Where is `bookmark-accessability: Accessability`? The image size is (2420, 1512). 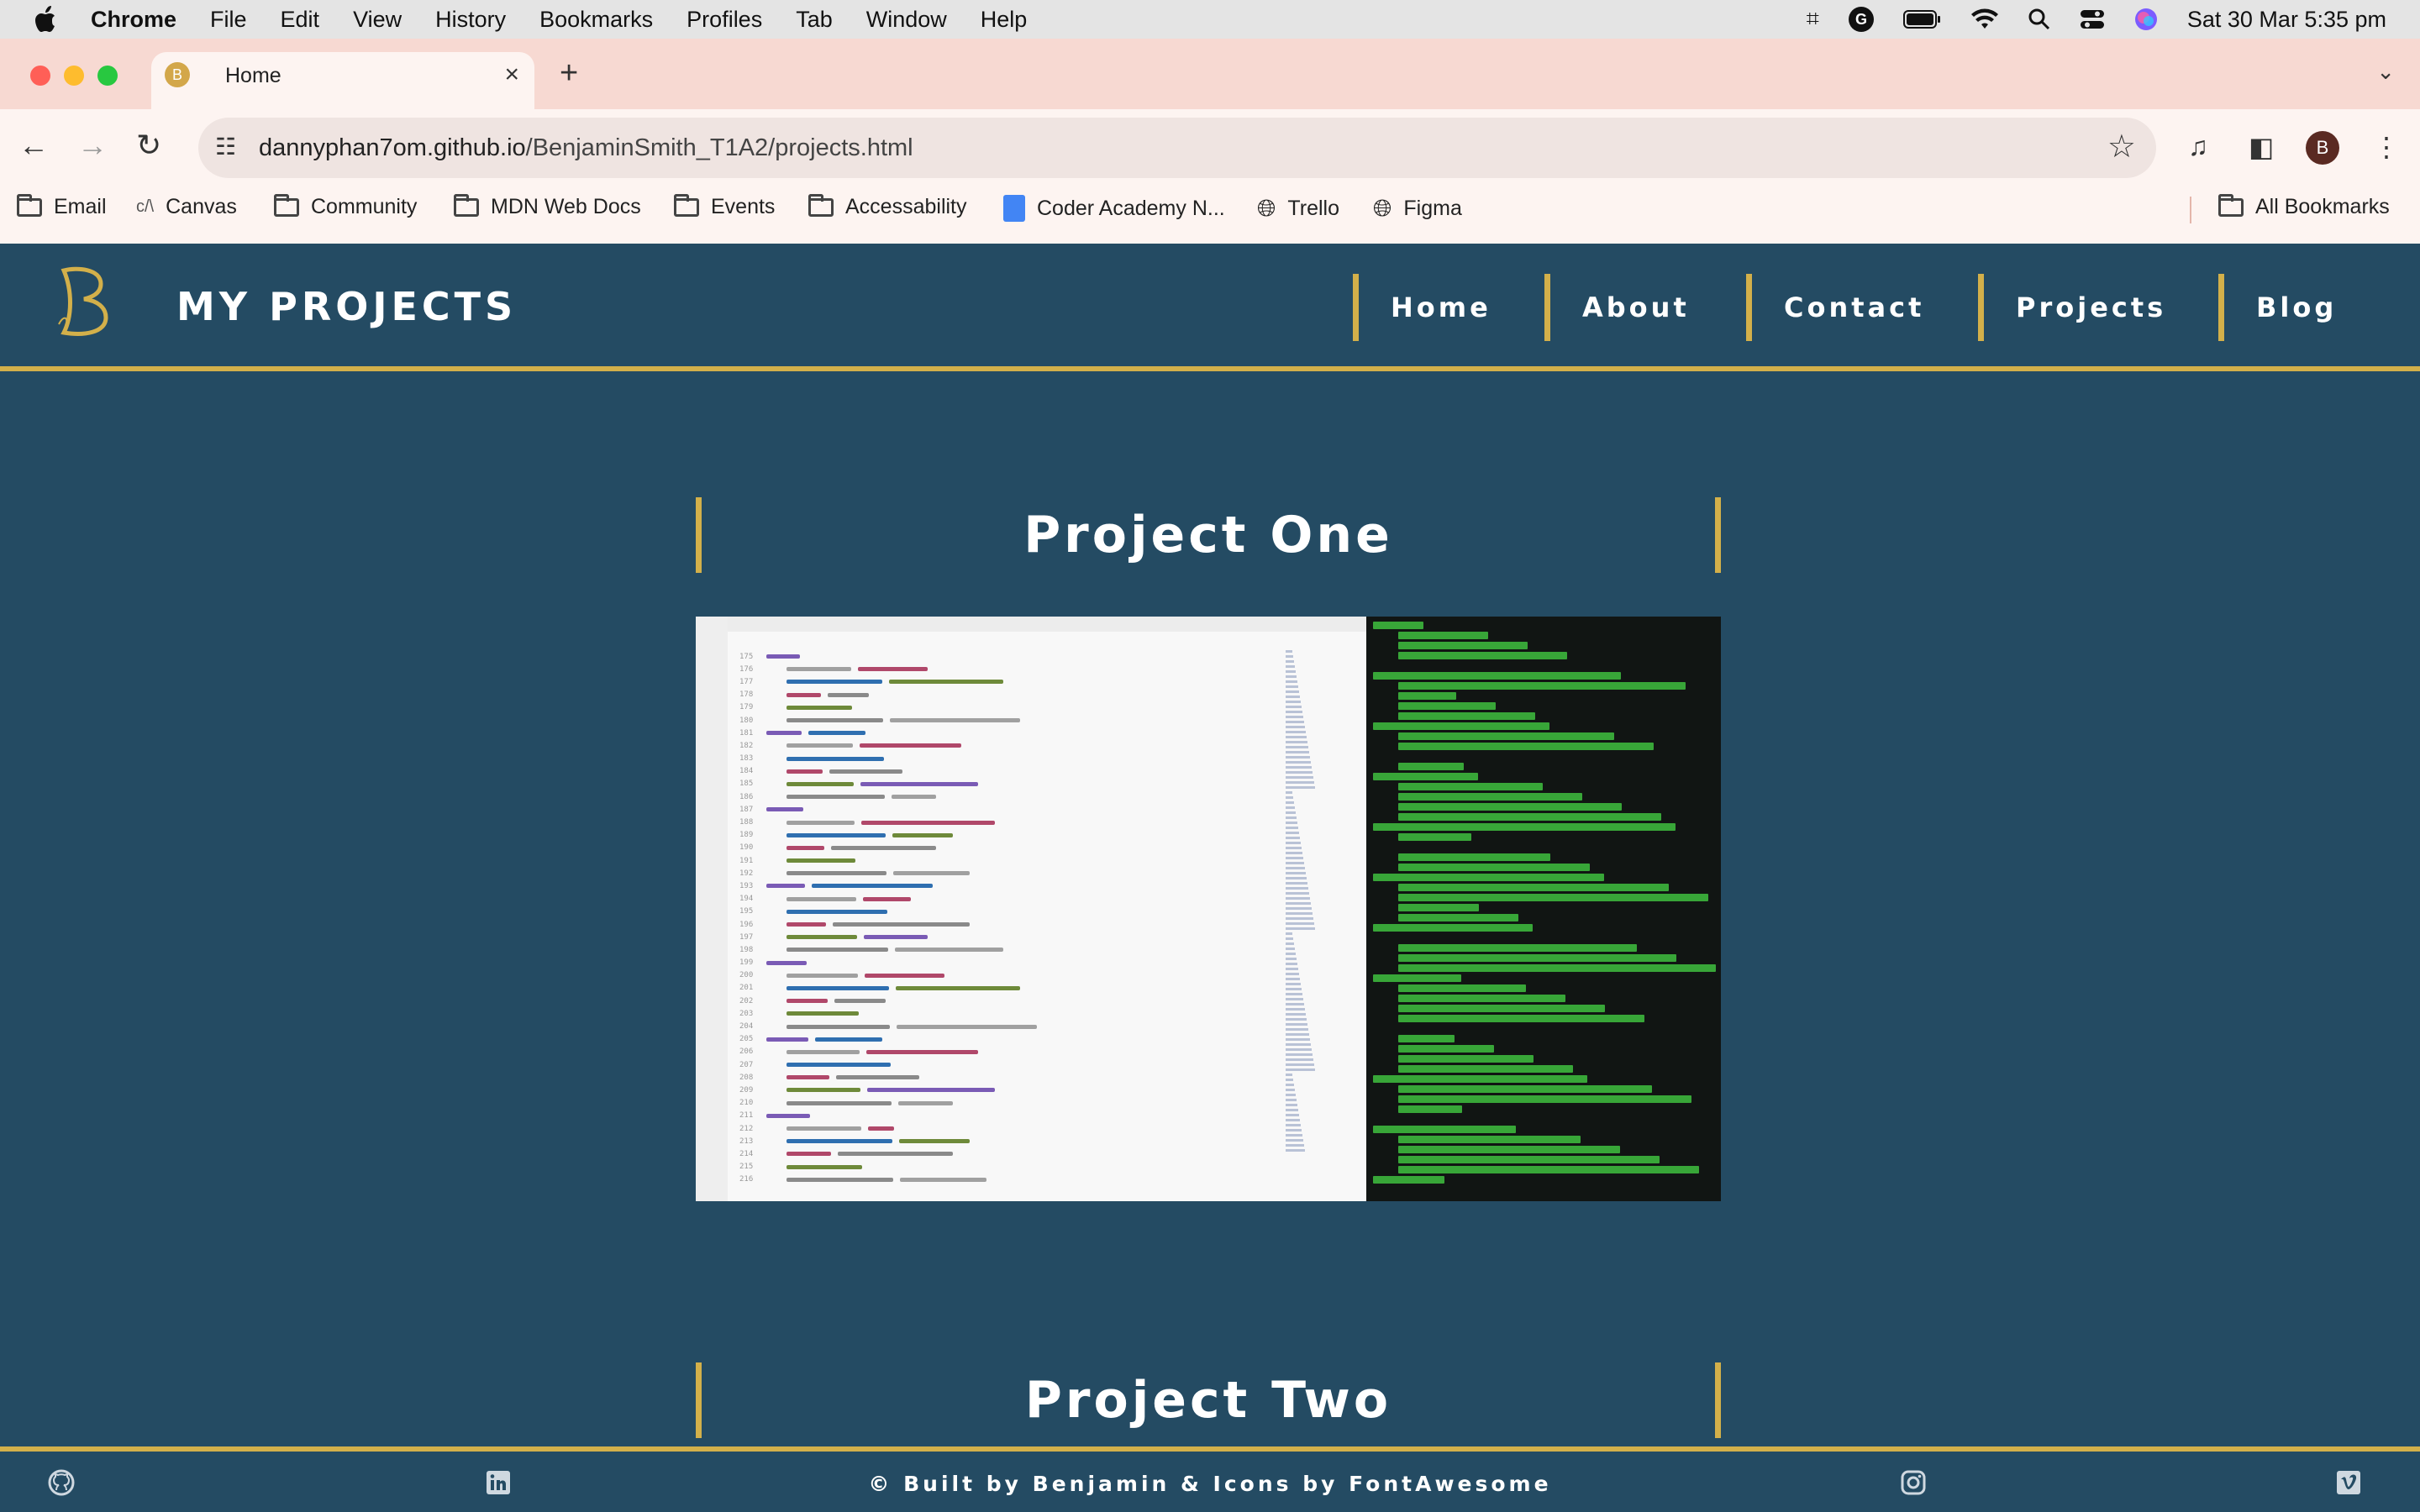 bookmark-accessability: Accessability is located at coordinates (887, 206).